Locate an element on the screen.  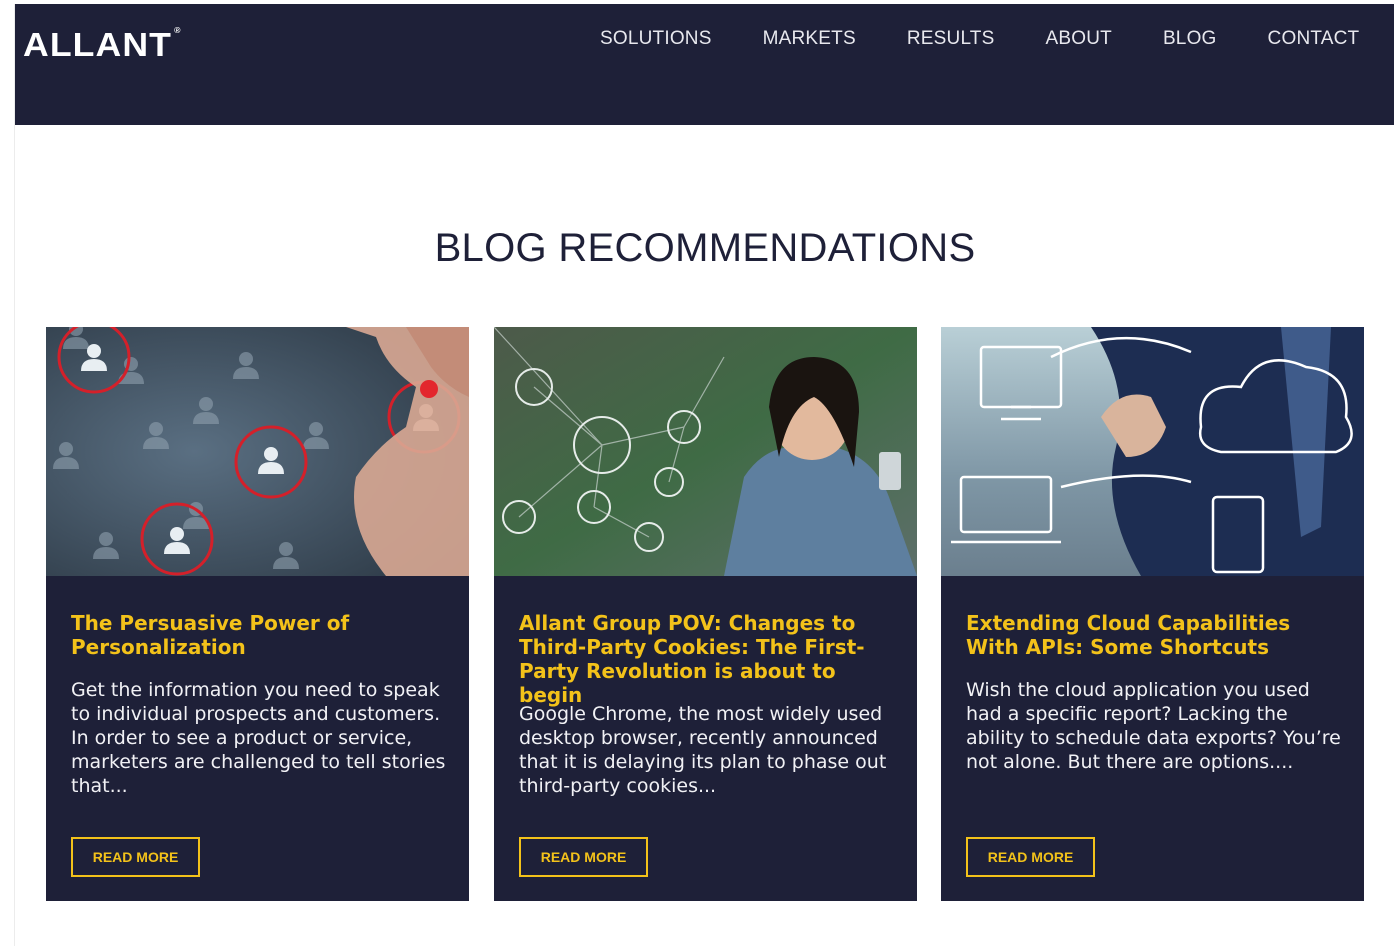
logo-text: ALLANT is located at coordinates (98, 44).